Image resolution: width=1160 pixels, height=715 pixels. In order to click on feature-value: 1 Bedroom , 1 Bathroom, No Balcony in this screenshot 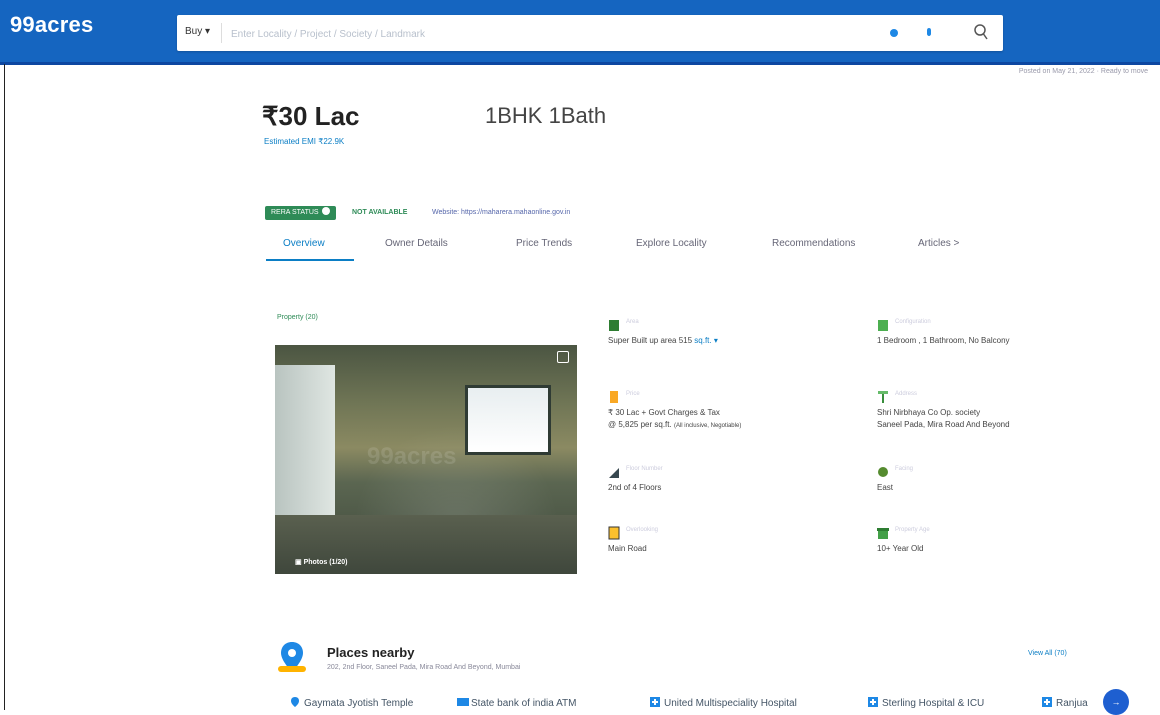, I will do `click(943, 340)`.